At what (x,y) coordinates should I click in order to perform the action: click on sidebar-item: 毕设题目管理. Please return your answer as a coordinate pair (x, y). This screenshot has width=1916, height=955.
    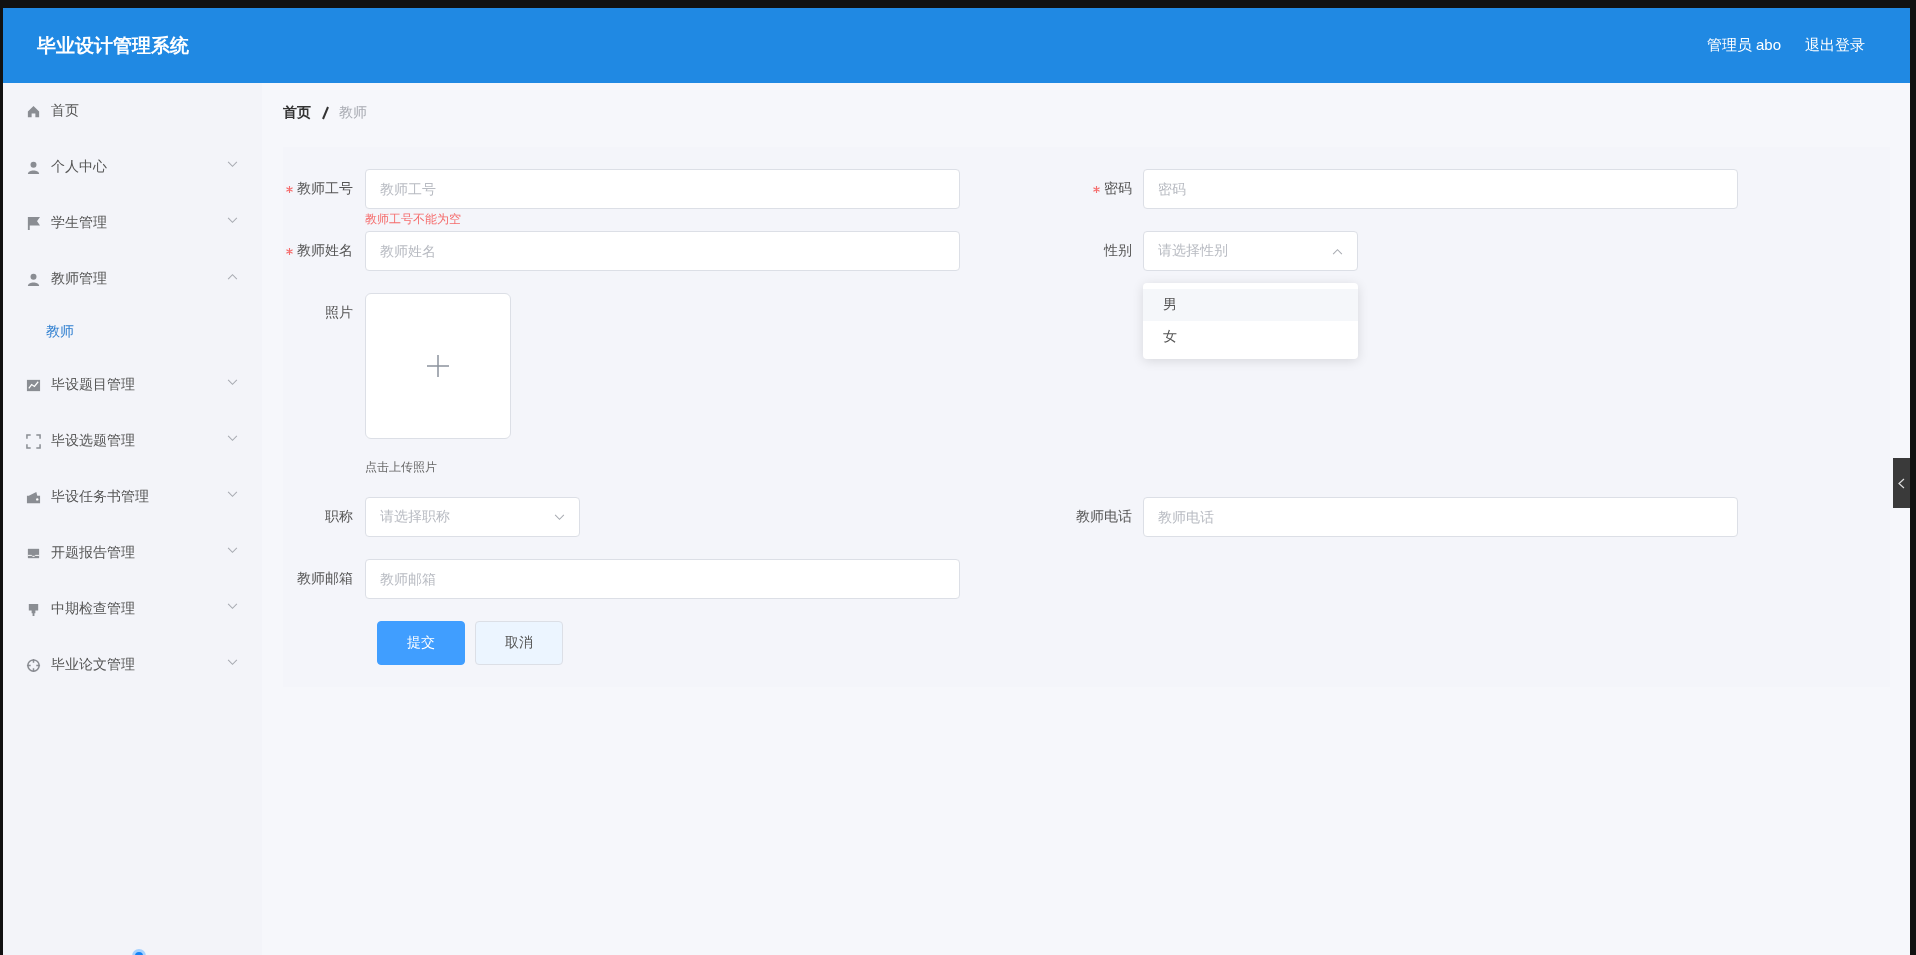
    Looking at the image, I should click on (132, 385).